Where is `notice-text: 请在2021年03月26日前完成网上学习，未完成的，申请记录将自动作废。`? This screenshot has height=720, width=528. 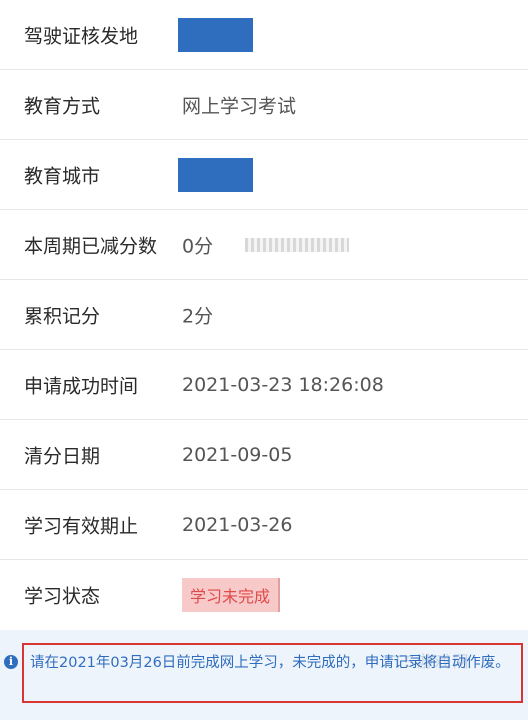
notice-text: 请在2021年03月26日前完成网上学习，未完成的，申请记录将自动作废。 is located at coordinates (270, 663).